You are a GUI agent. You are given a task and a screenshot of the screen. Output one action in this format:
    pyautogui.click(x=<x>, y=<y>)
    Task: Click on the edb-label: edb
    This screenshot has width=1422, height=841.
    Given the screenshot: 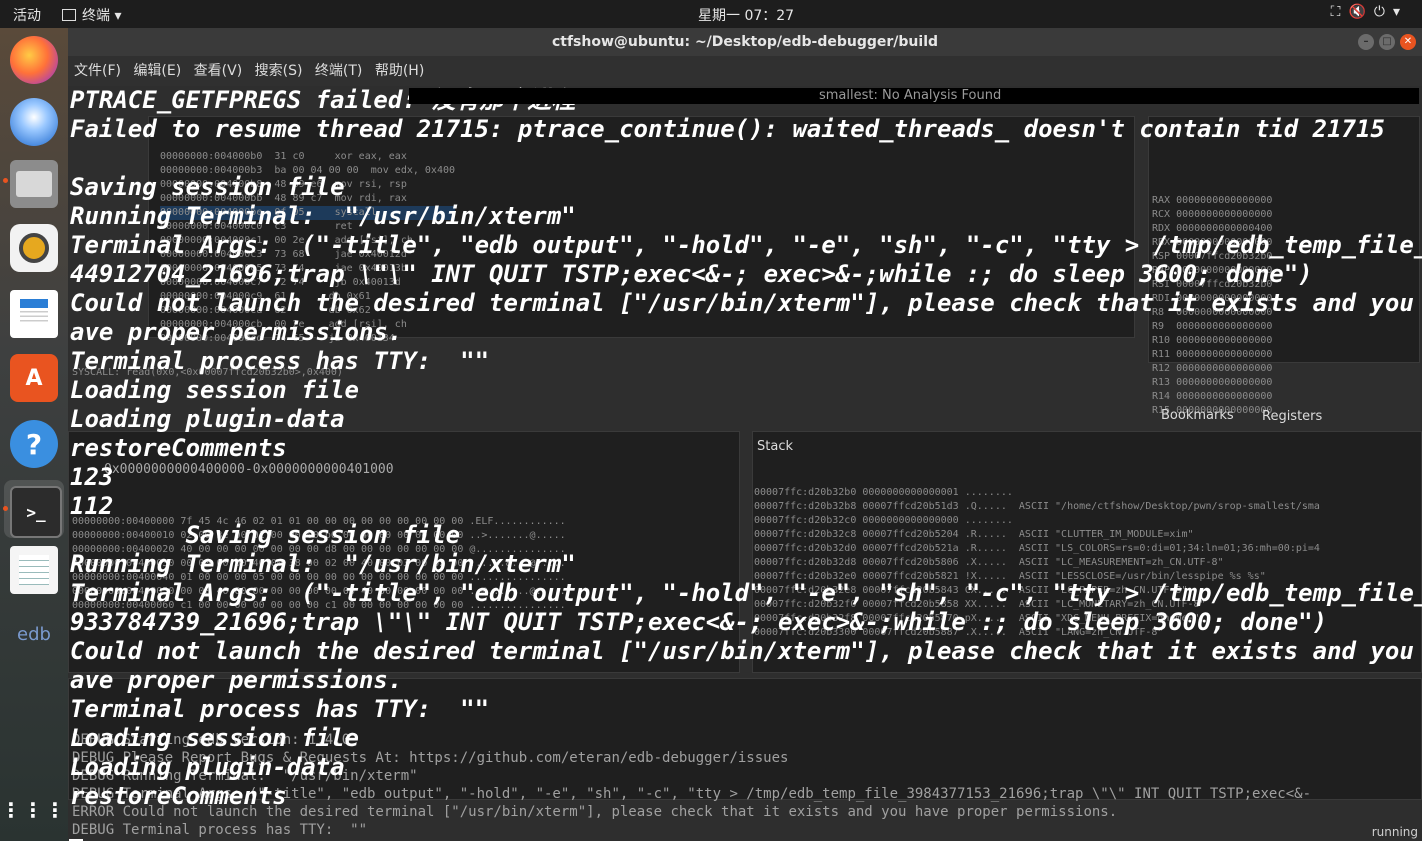 What is the action you would take?
    pyautogui.click(x=34, y=634)
    